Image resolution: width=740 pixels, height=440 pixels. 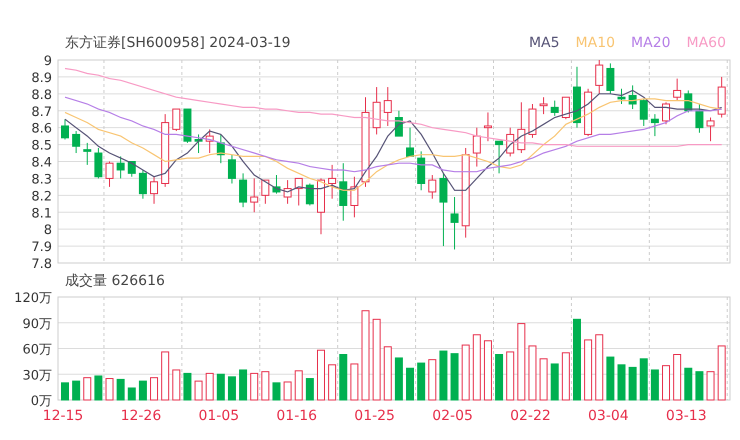 What do you see at coordinates (452, 416) in the screenshot?
I see `date-label: 02-05` at bounding box center [452, 416].